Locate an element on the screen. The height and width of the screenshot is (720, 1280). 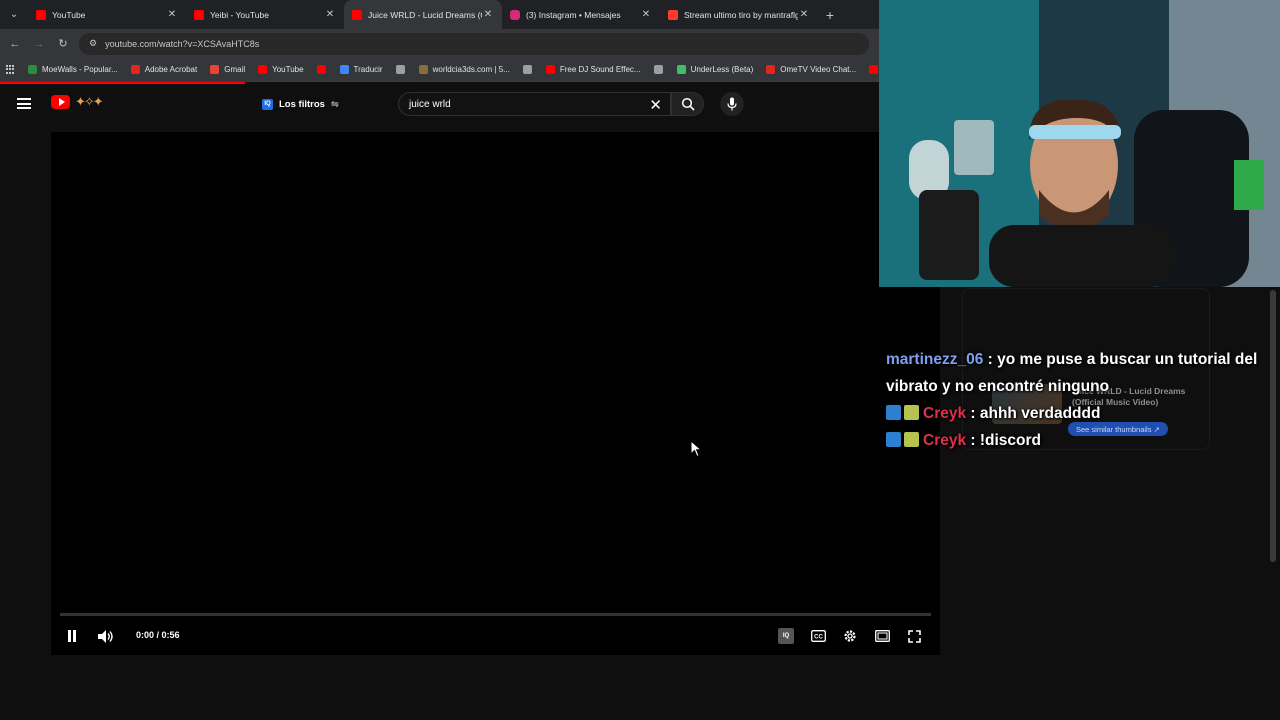
bookmark-item: Adobe Acrobat is located at coordinates (164, 69).